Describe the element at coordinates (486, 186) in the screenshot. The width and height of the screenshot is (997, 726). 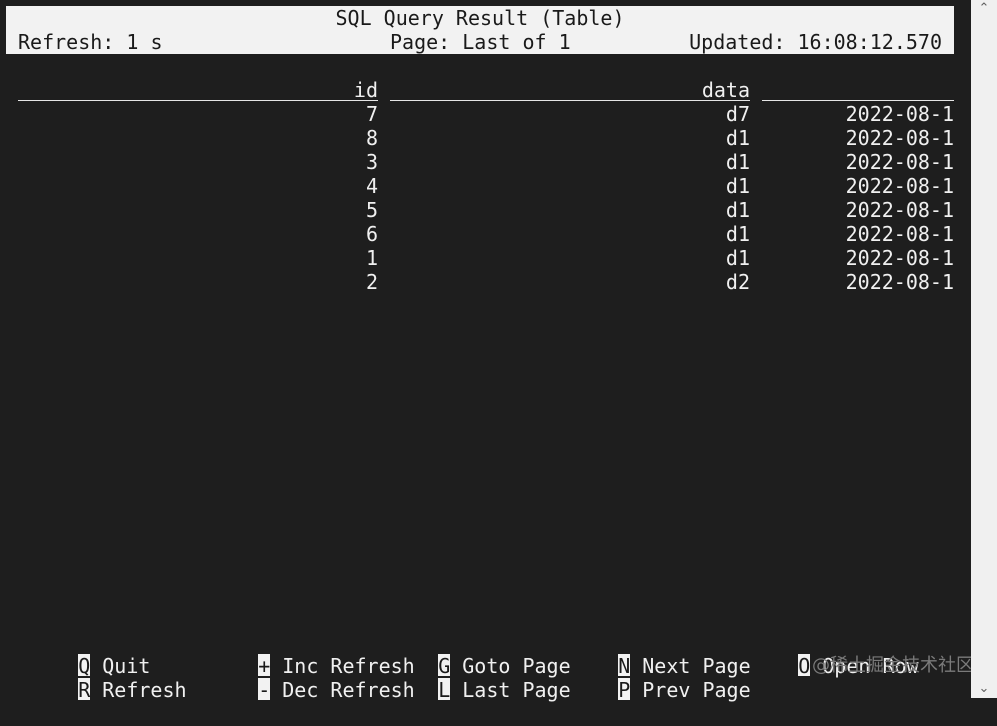
I see `table-row: 4 d1 2022-08-1` at that location.